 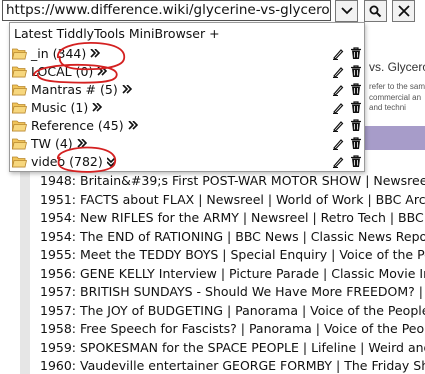 I want to click on minibrowser-title: Latest TiddlyTools MiniBrowser +, so click(x=117, y=33).